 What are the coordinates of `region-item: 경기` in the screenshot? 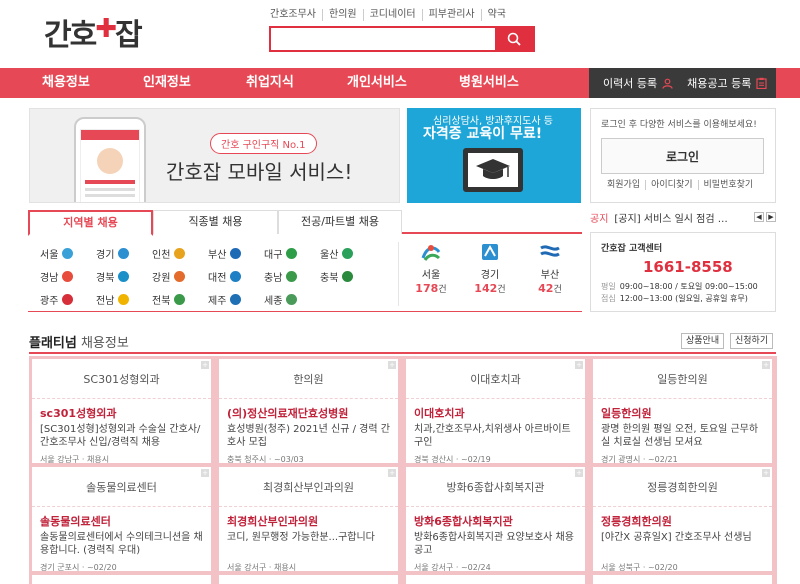 It's located at (124, 253).